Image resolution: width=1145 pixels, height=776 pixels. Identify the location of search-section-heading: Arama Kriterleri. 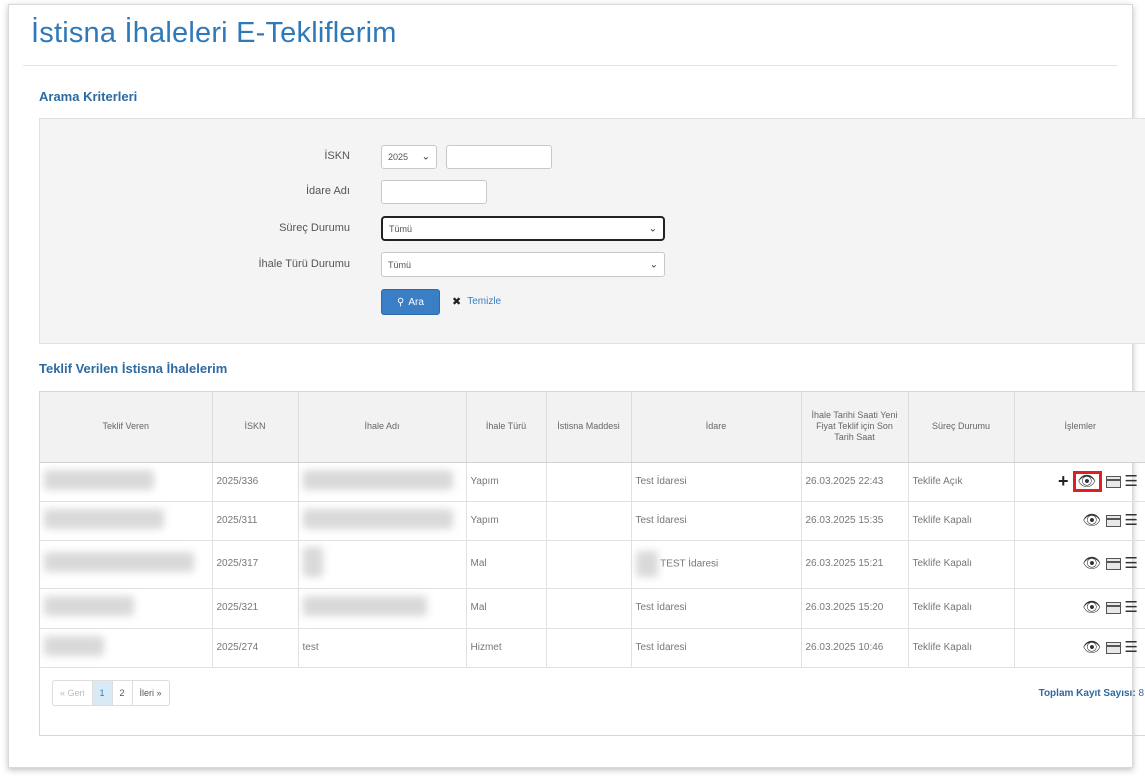
(88, 96).